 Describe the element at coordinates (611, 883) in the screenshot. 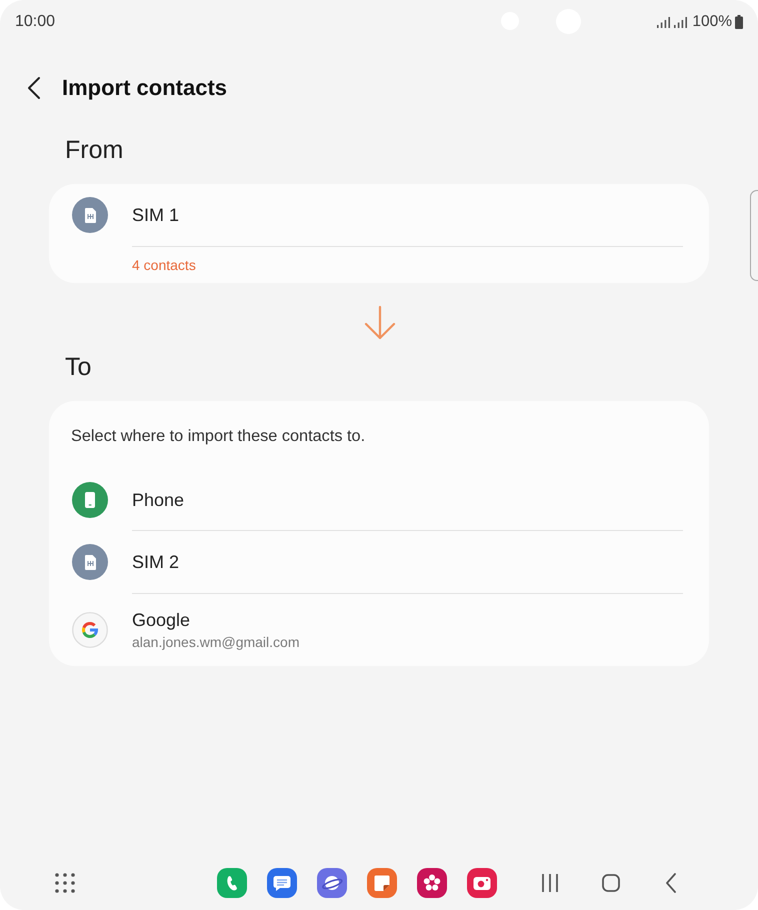

I see `home-icon` at that location.